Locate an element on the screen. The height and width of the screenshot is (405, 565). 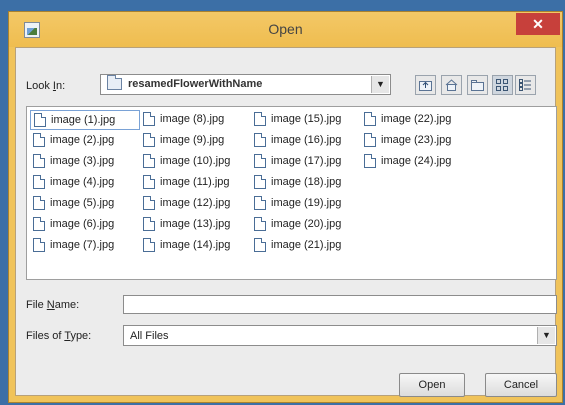
file-item: image (1).jpg is located at coordinates (85, 120).